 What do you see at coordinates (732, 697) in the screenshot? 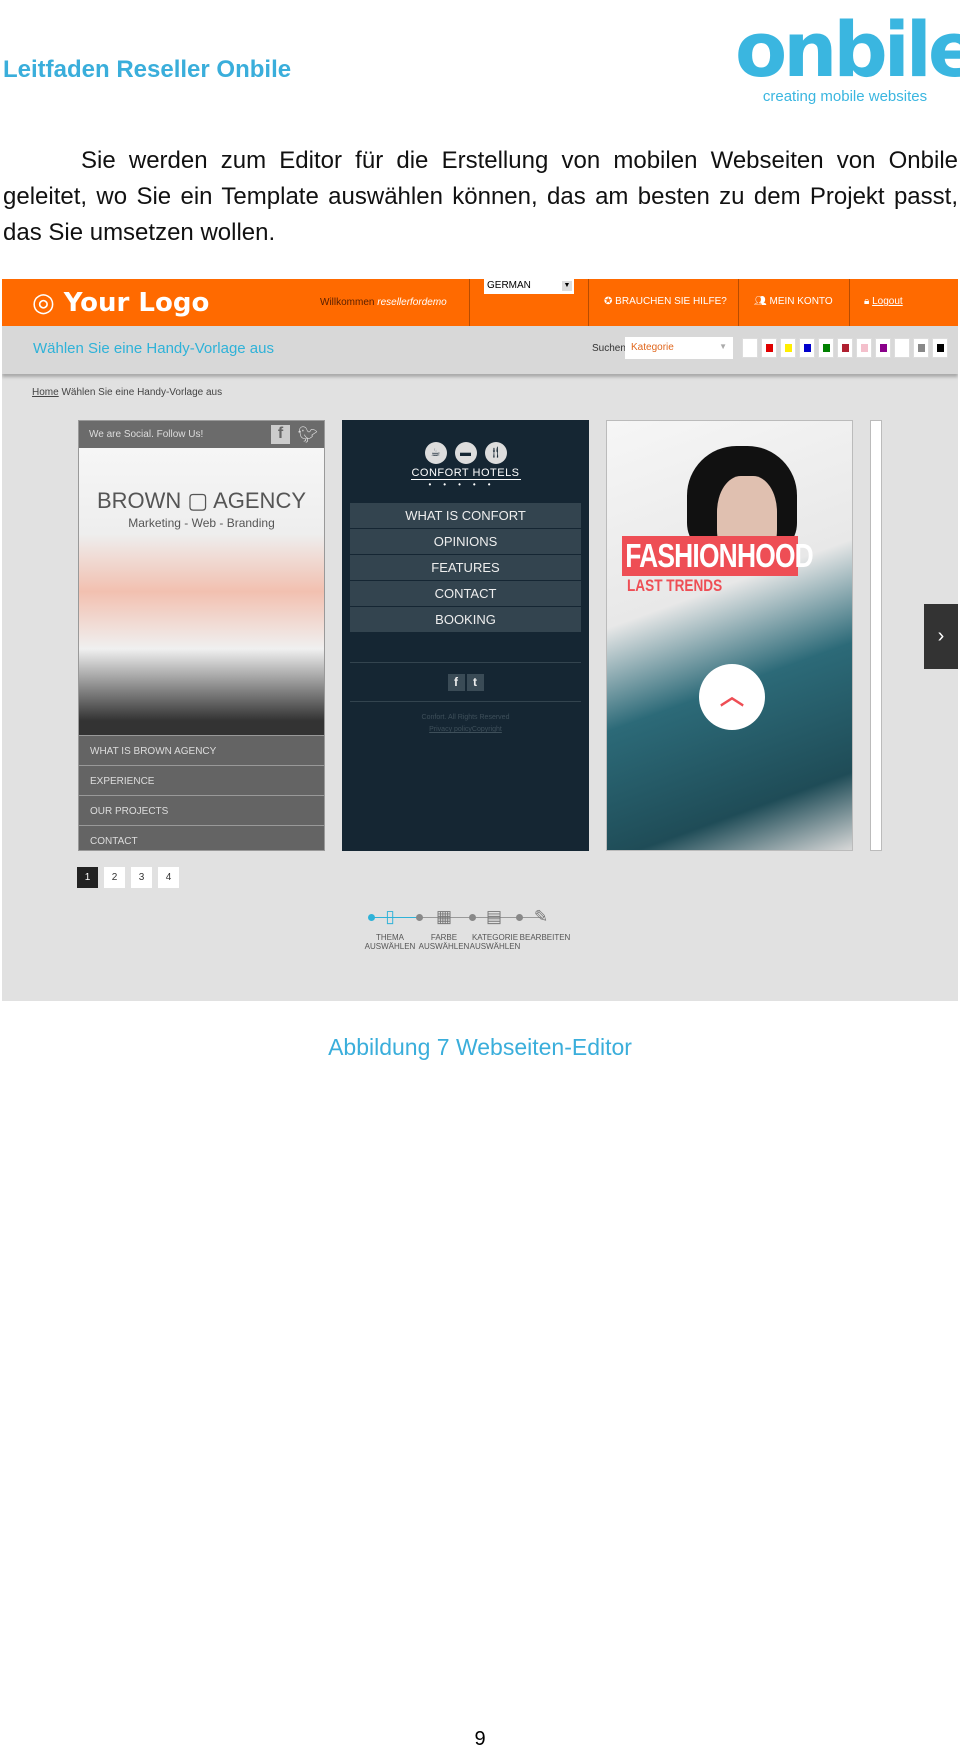
I see `chevron-up-icon: ︿` at bounding box center [732, 697].